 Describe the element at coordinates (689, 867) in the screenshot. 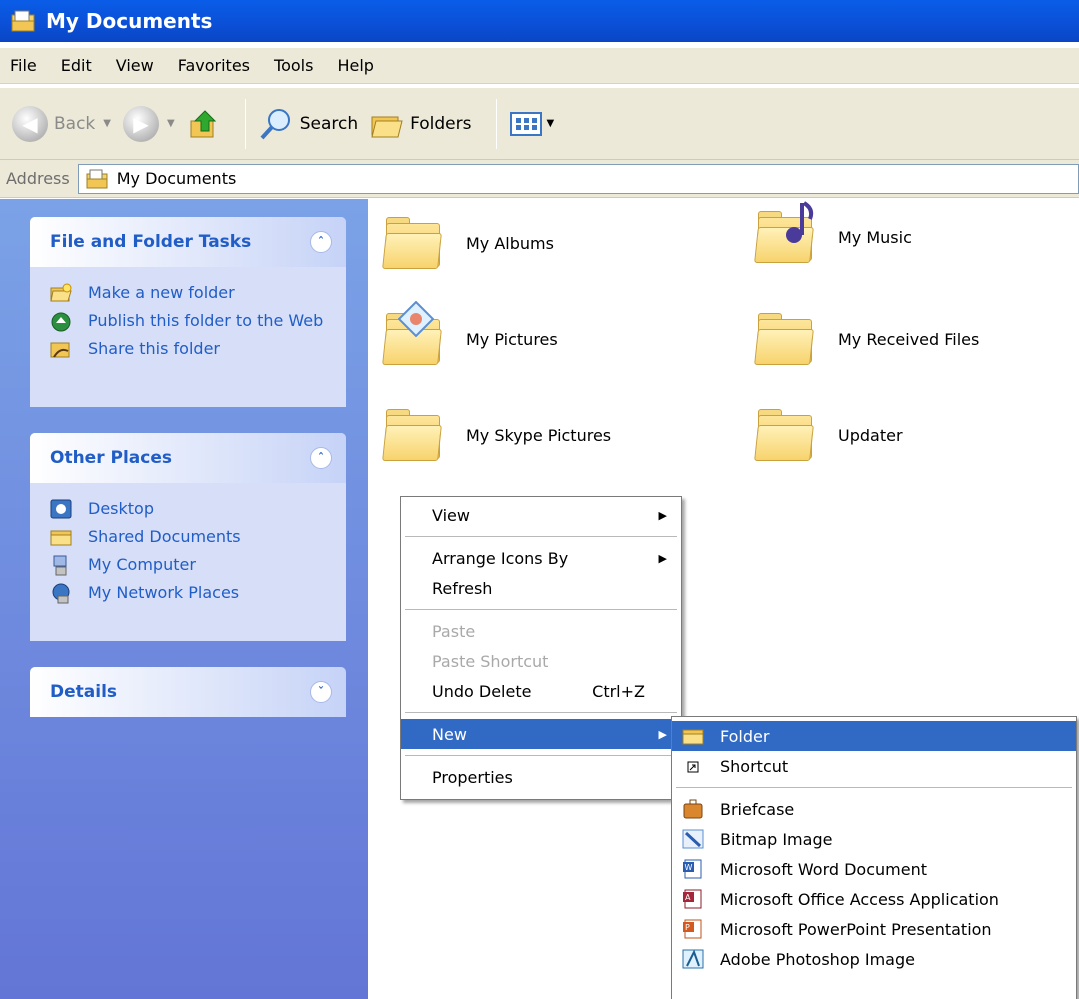

I see `svg-text: W` at that location.